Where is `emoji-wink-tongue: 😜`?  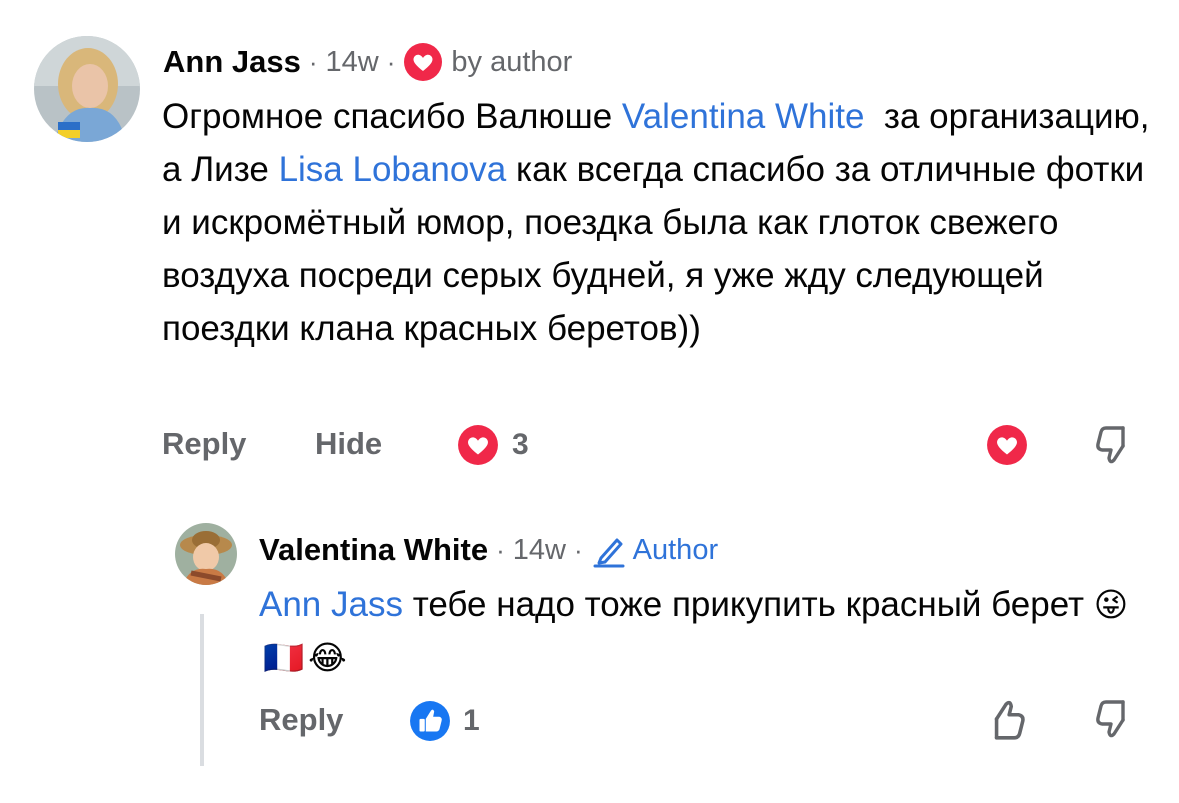
emoji-wink-tongue: 😜 is located at coordinates (1111, 604).